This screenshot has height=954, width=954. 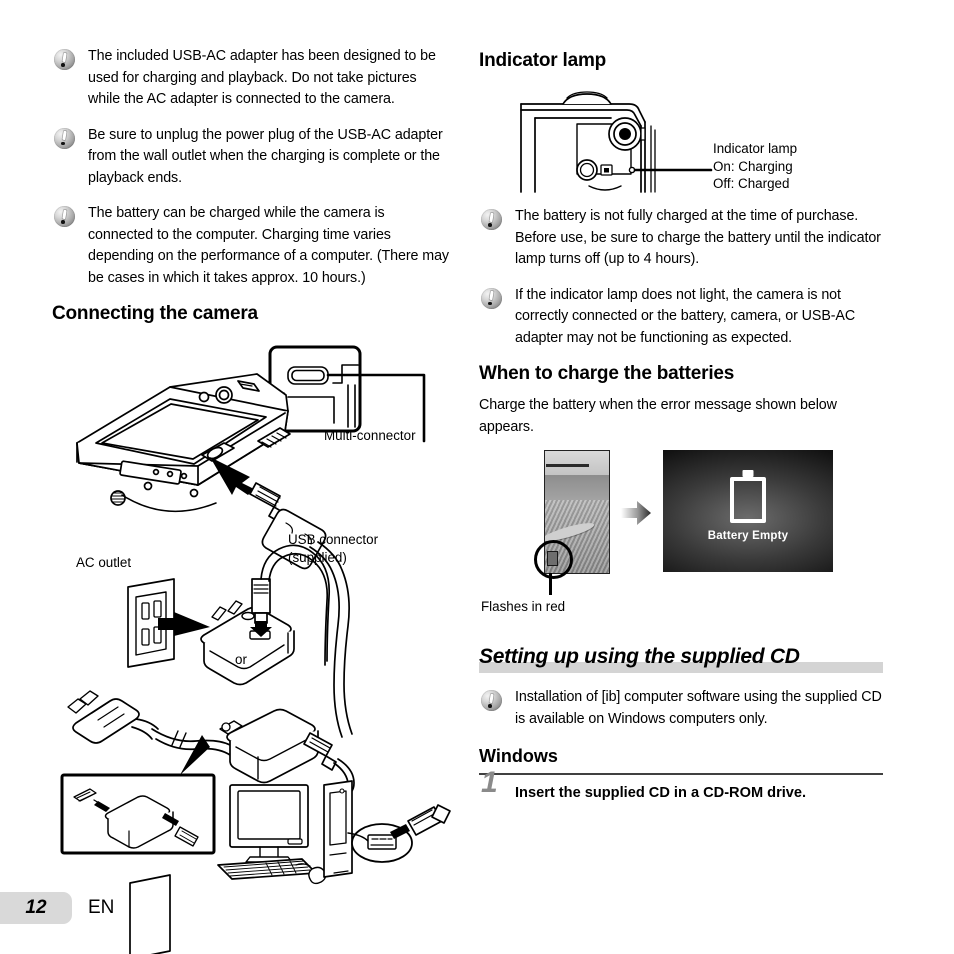 What do you see at coordinates (639, 656) in the screenshot?
I see `setting-up-cd-heading-text: Setting up using the supplied CD` at bounding box center [639, 656].